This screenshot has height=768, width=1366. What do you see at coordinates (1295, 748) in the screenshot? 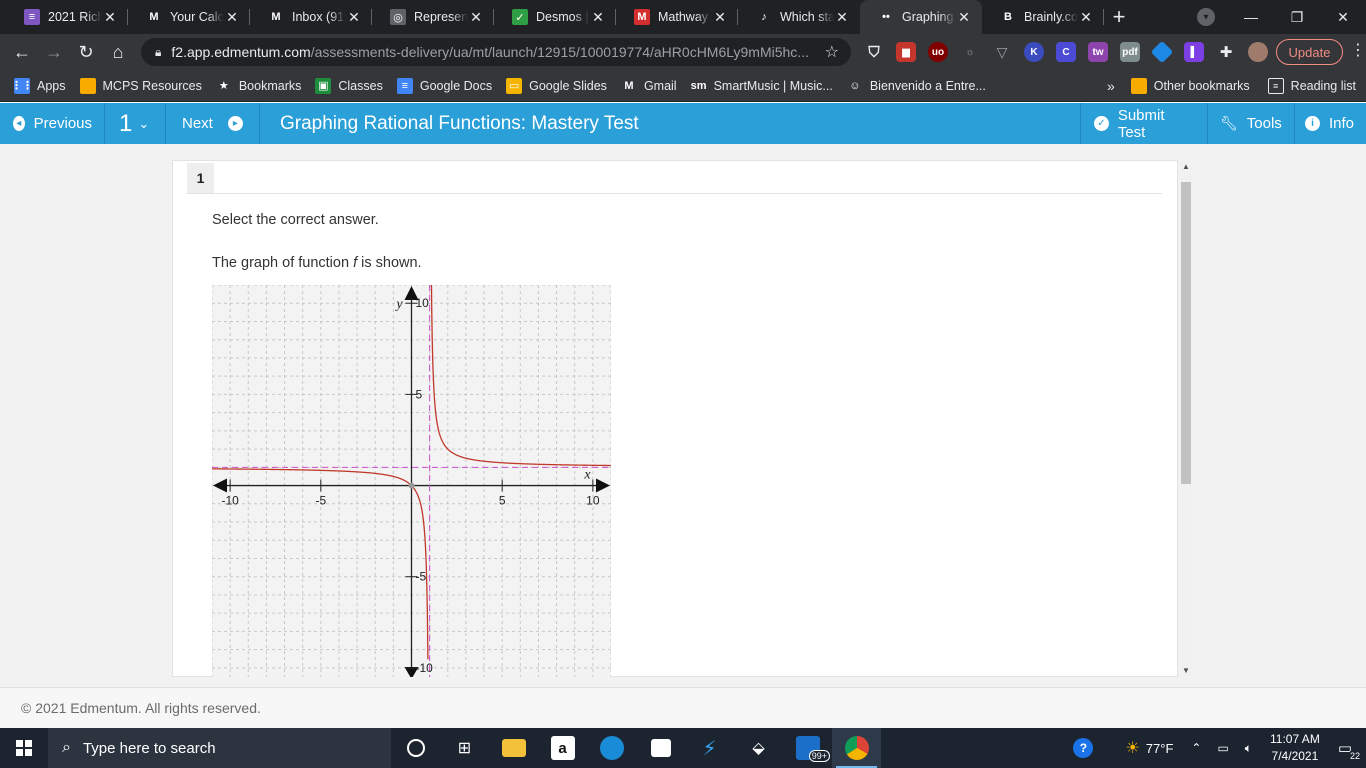
I see `system-clock: 11:07 AM 7/4/2021` at bounding box center [1295, 748].